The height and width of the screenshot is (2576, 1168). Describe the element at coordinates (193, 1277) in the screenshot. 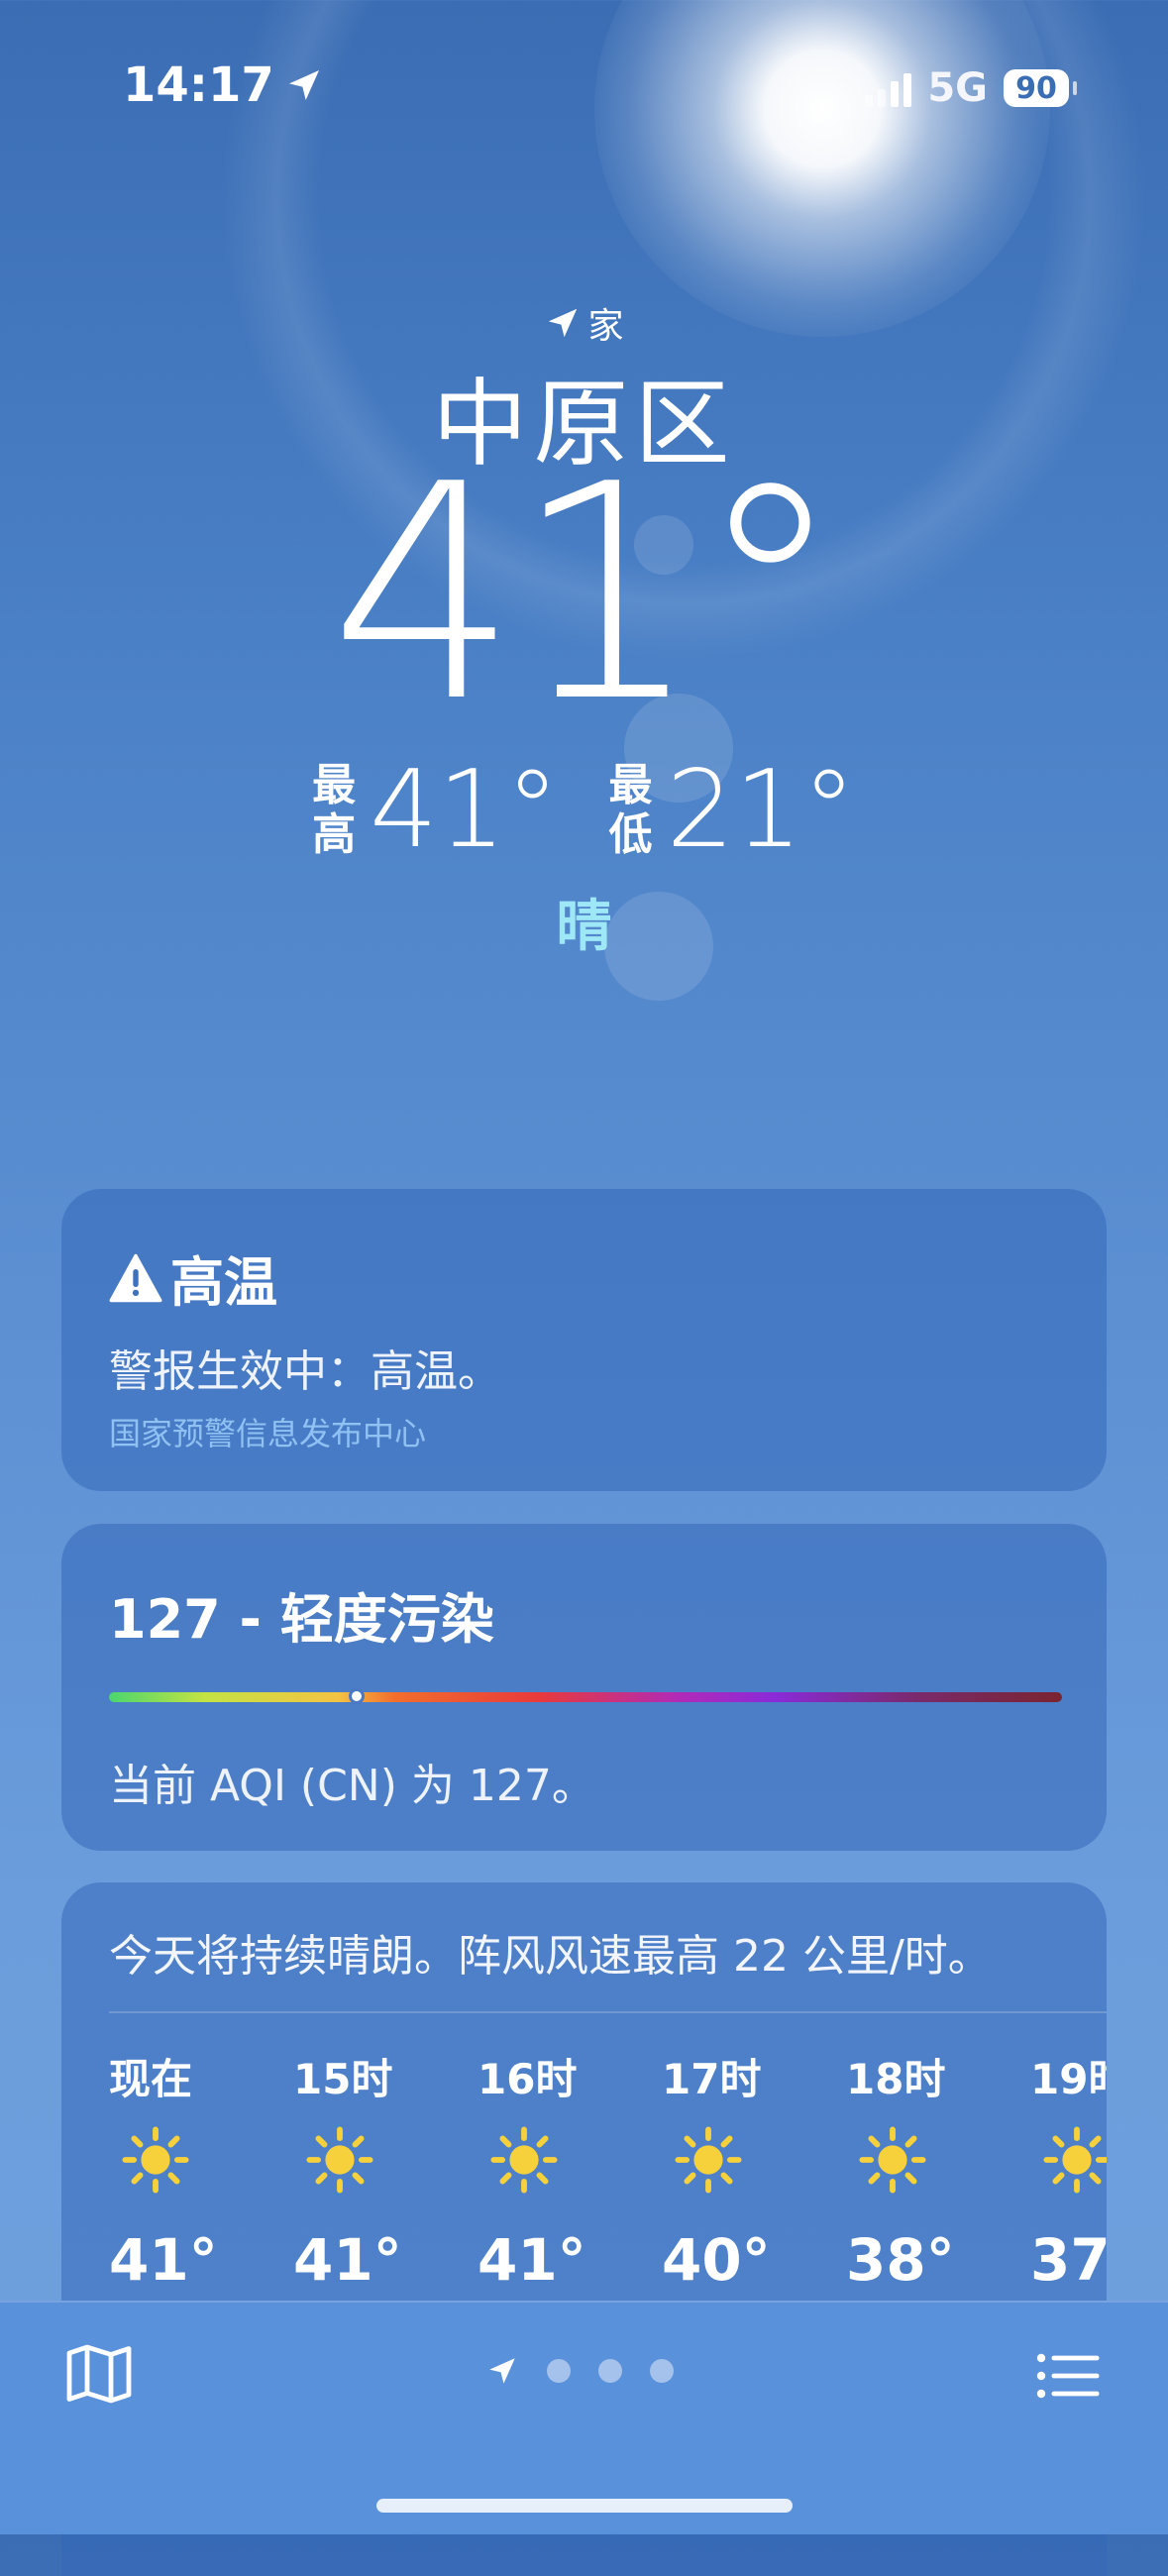

I see `alert-title: 高温` at that location.